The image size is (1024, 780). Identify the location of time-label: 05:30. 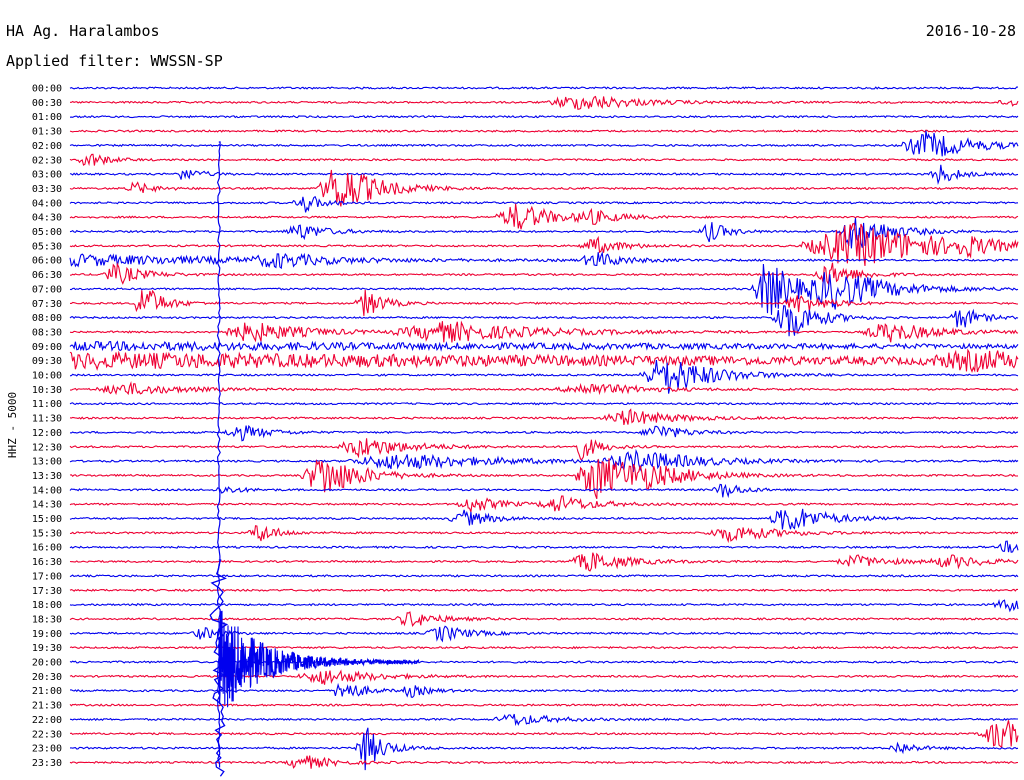
(47, 246).